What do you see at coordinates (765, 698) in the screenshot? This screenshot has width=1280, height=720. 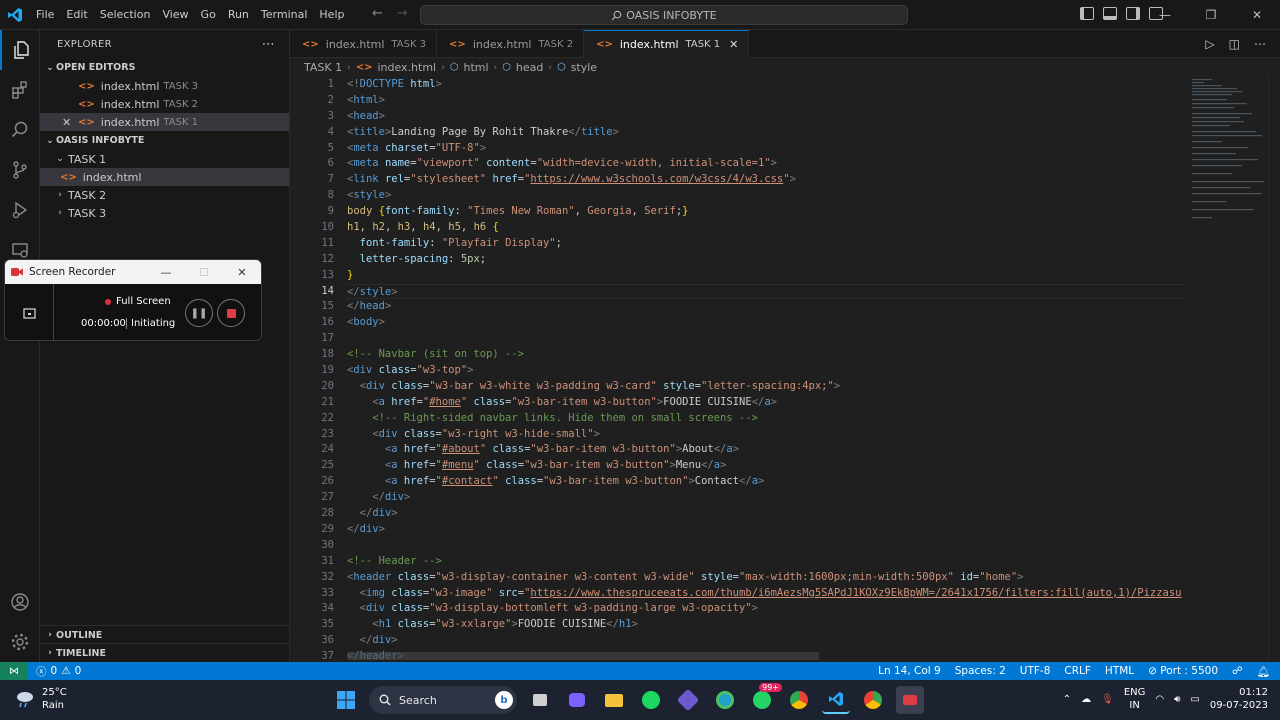 I see `whatsapp-icon: 99+` at bounding box center [765, 698].